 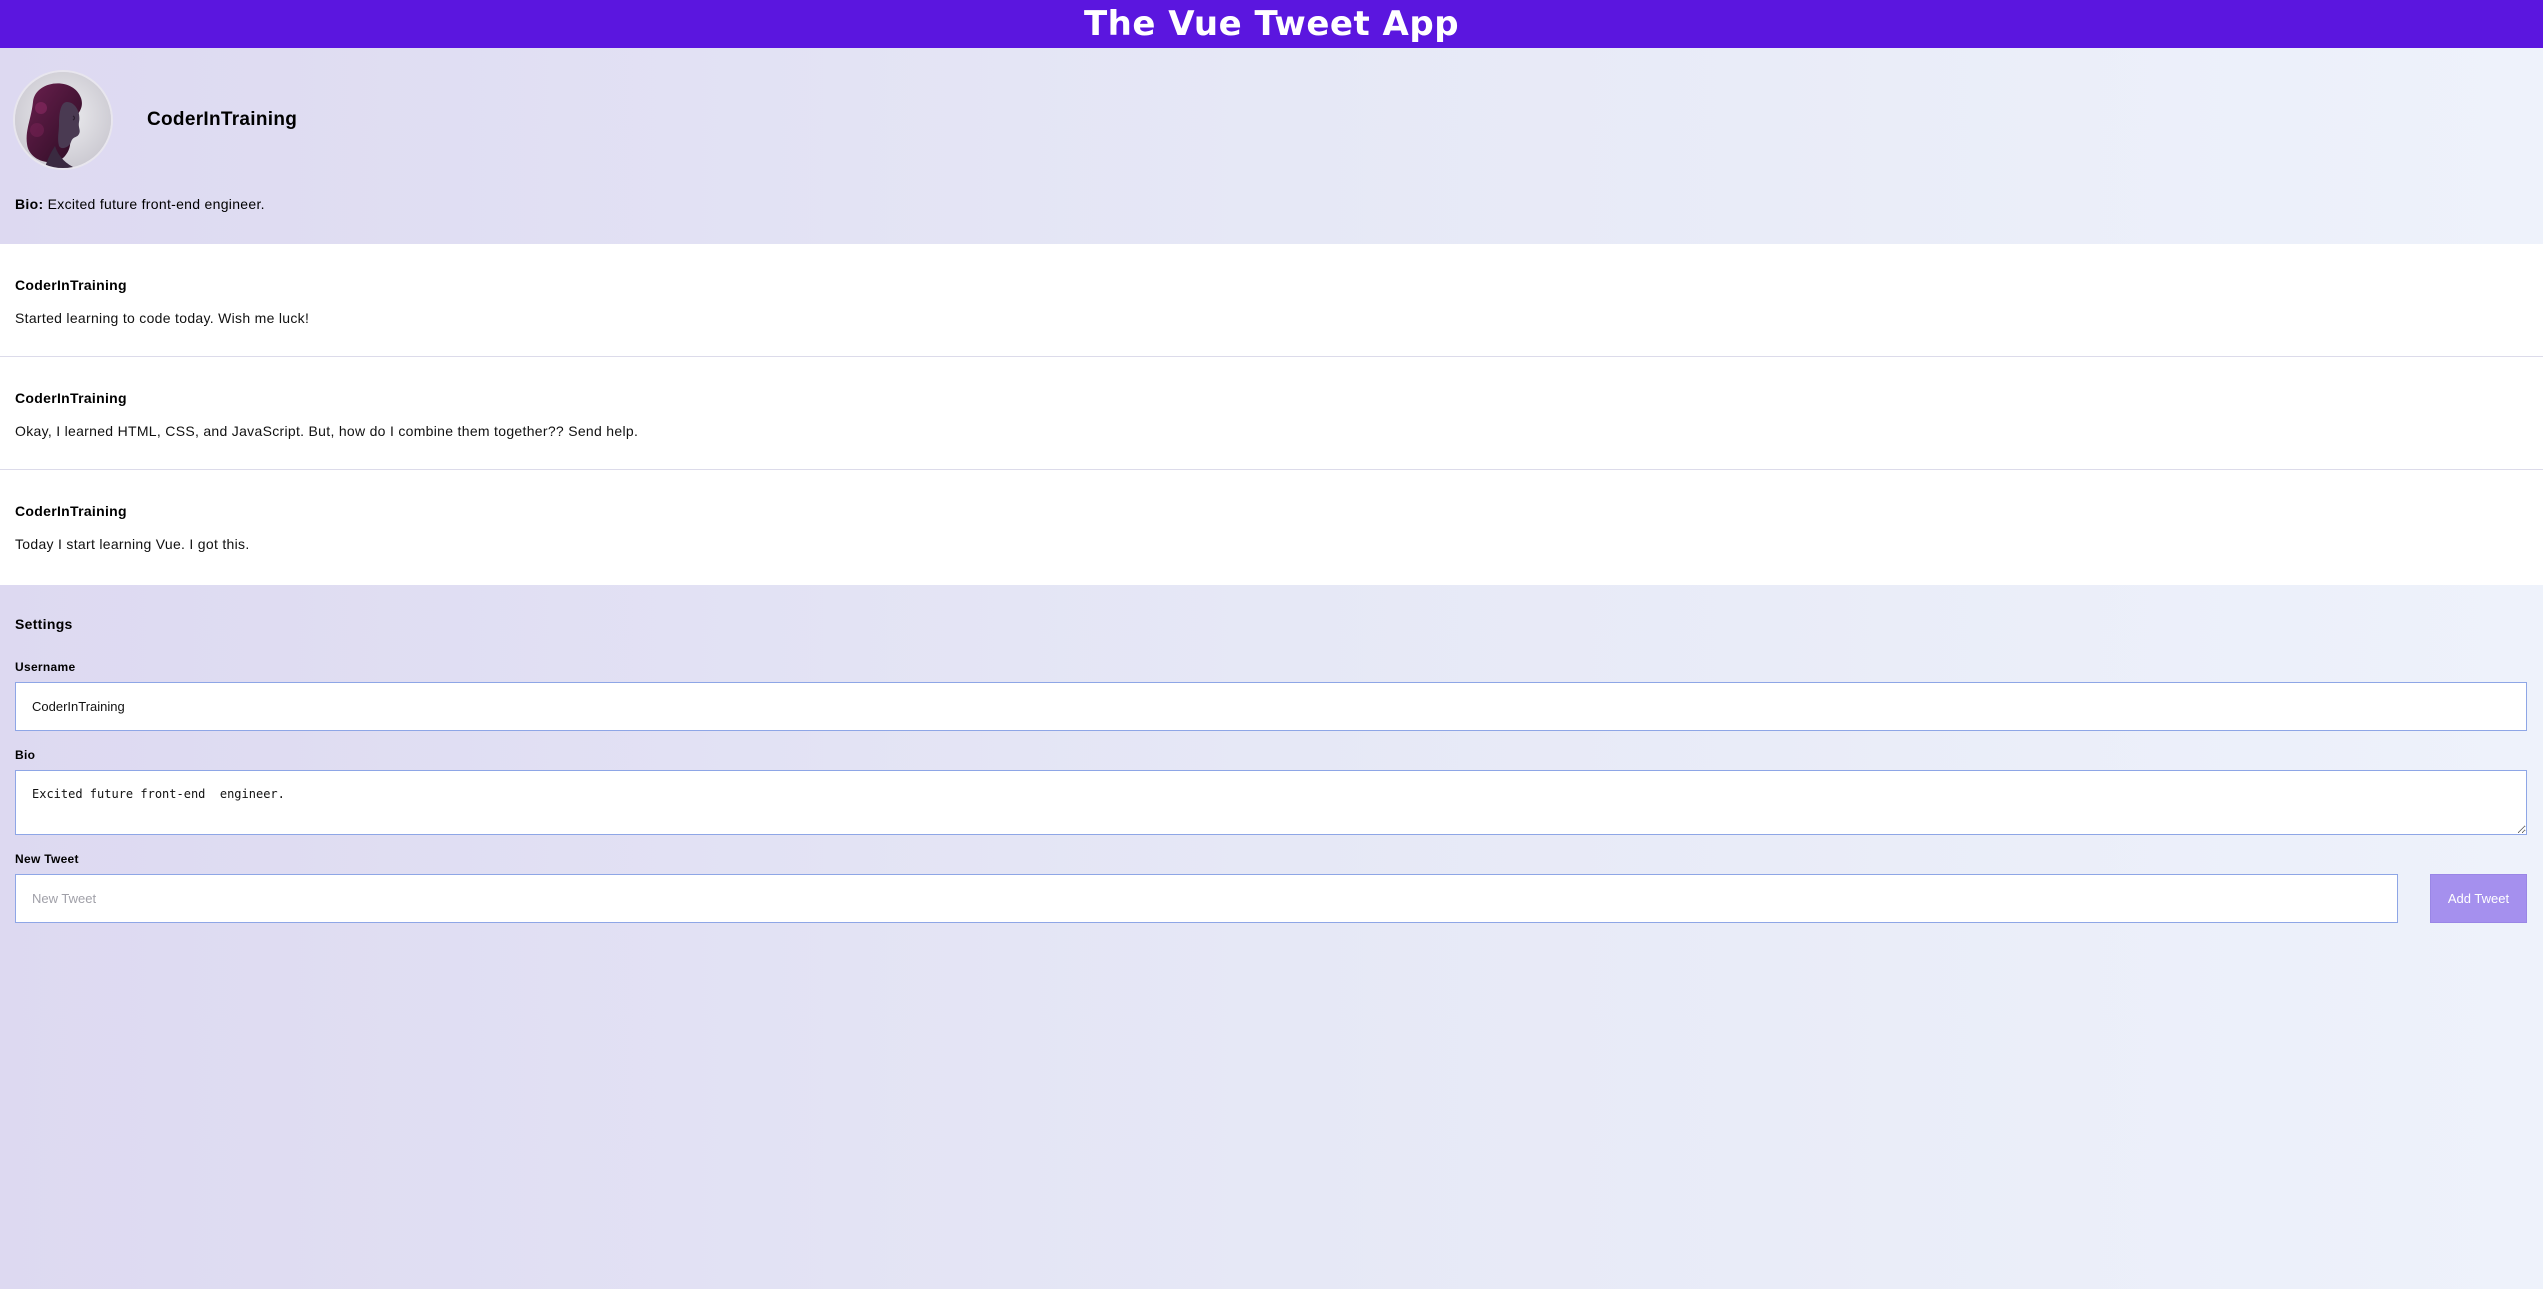 I want to click on username-input, so click(x=1271, y=706).